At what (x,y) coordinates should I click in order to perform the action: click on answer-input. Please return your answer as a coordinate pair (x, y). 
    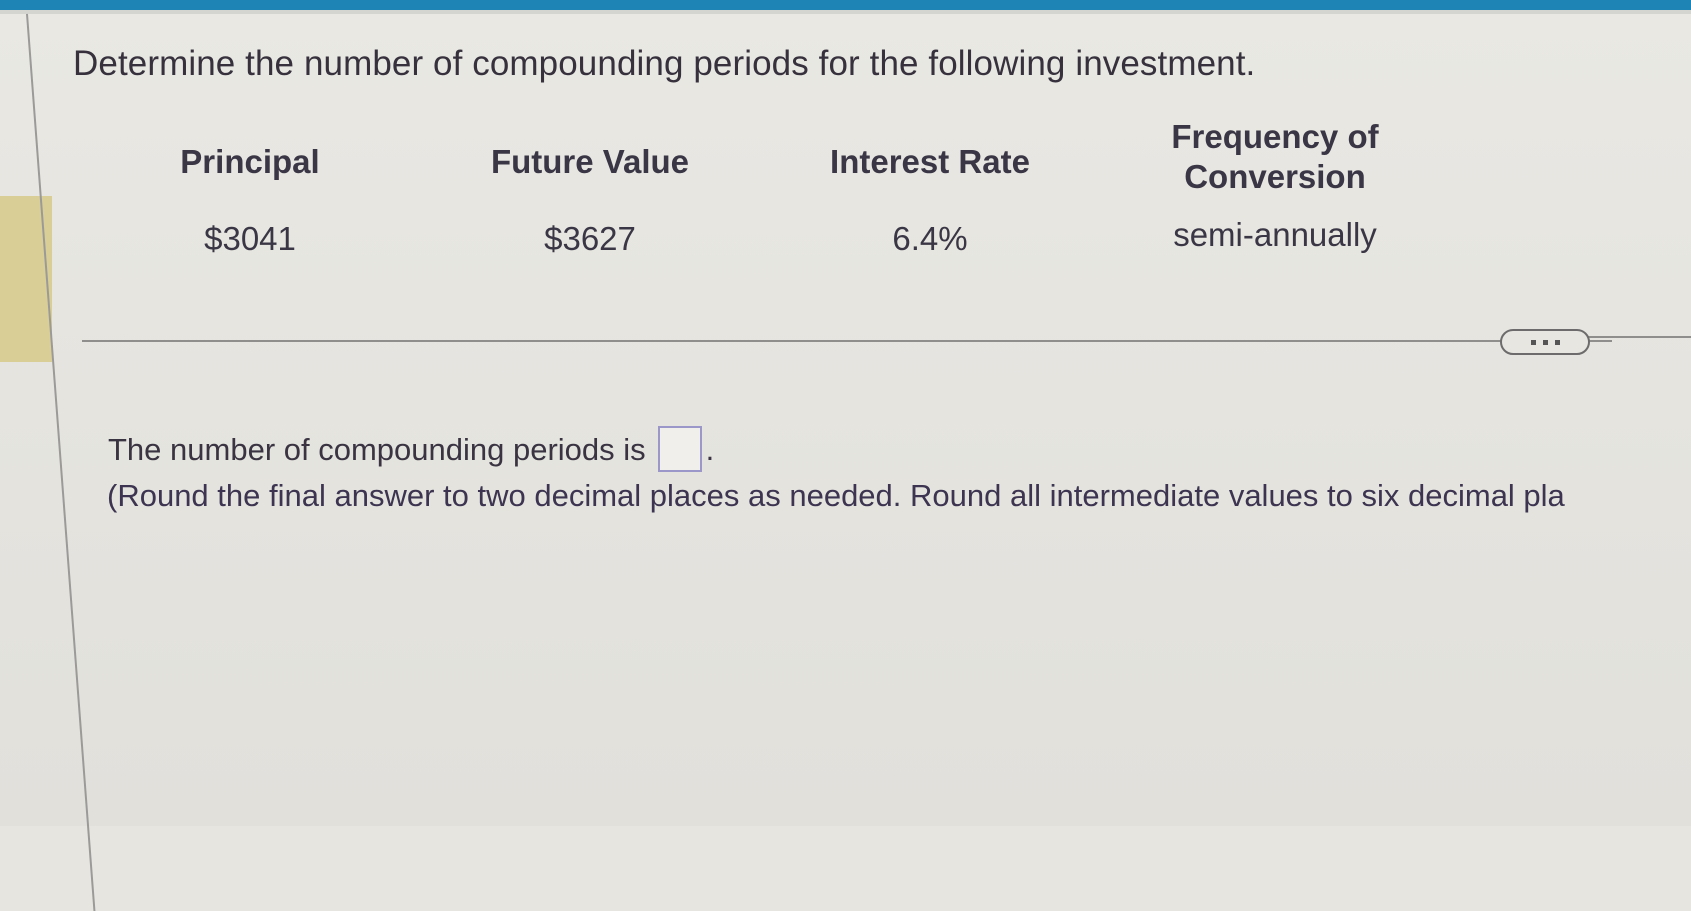
    Looking at the image, I should click on (679, 449).